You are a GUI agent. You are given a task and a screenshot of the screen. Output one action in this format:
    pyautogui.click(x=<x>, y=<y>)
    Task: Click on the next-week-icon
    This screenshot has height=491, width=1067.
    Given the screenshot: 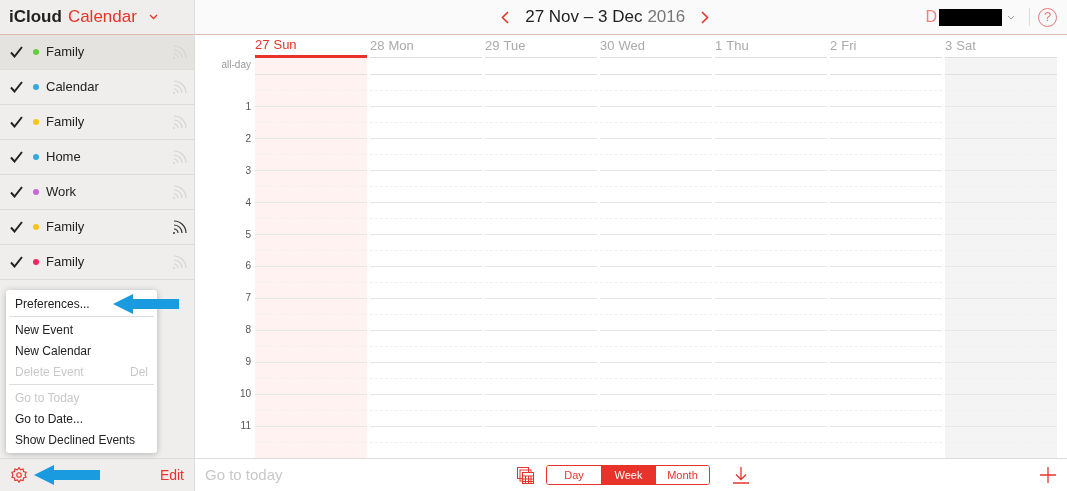 What is the action you would take?
    pyautogui.click(x=705, y=17)
    